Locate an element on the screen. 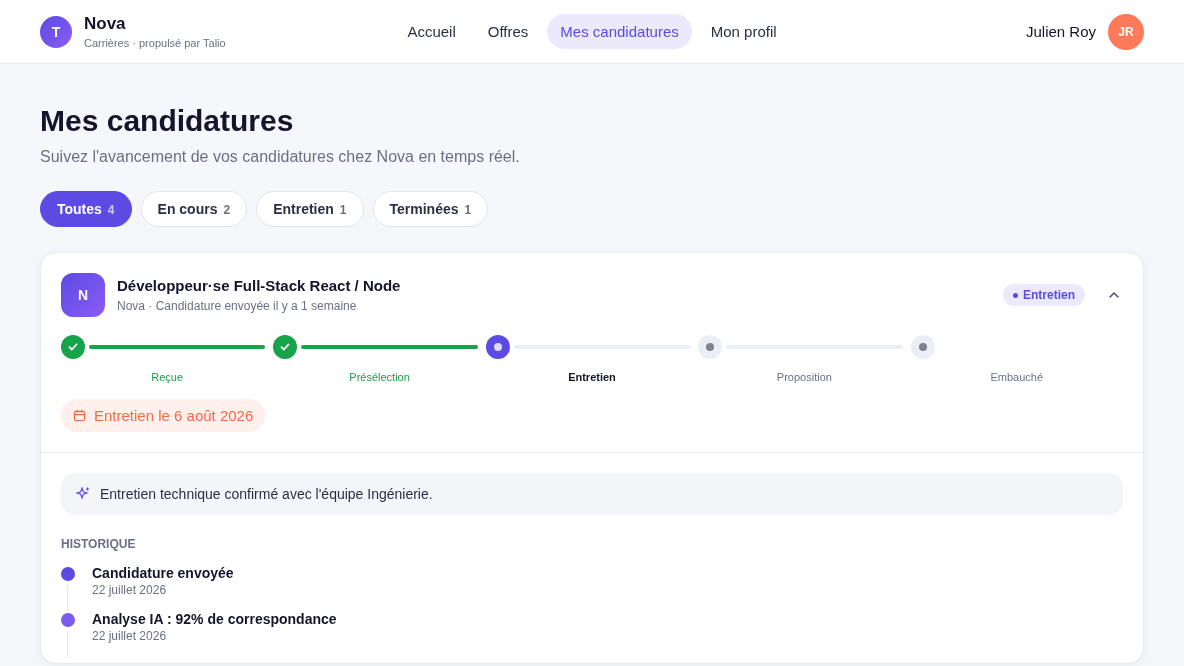  nav-link: Mes candidatures is located at coordinates (619, 31).